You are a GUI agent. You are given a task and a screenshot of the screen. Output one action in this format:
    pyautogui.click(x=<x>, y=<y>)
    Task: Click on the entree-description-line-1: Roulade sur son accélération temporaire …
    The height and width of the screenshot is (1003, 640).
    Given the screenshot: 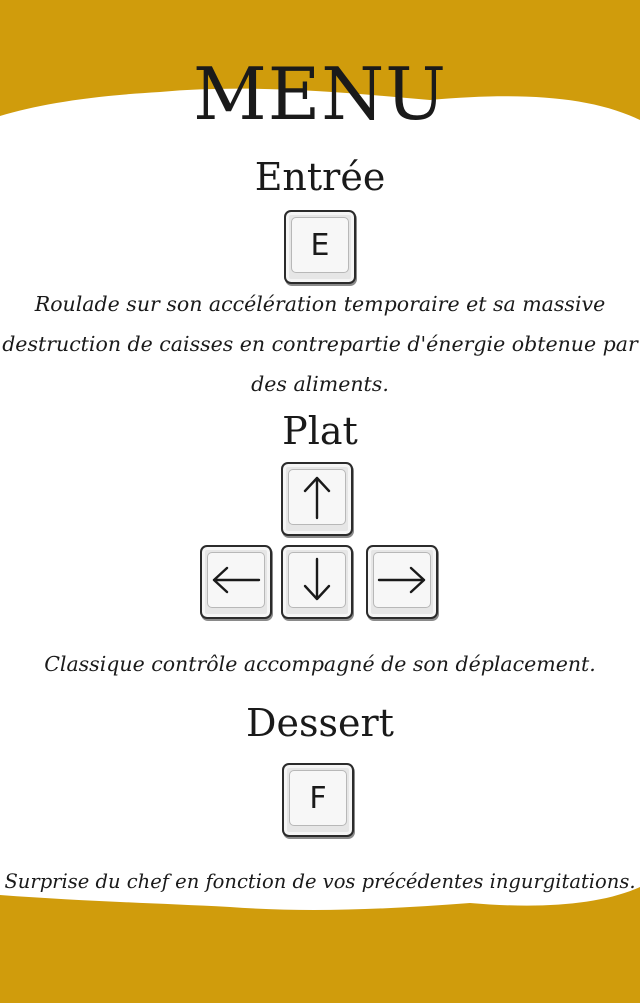 What is the action you would take?
    pyautogui.click(x=320, y=304)
    